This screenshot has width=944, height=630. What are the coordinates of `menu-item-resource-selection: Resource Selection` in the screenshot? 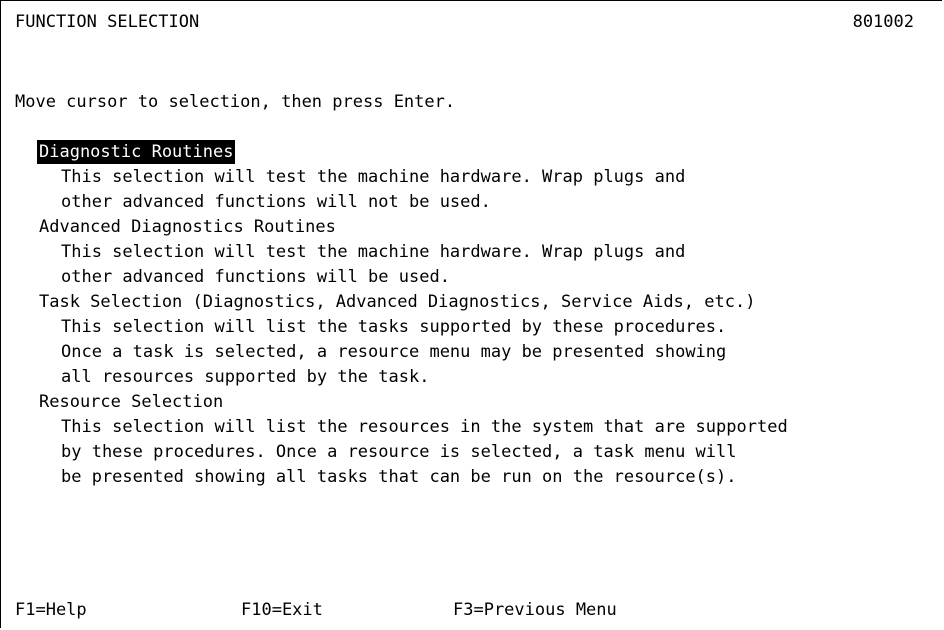 It's located at (131, 402).